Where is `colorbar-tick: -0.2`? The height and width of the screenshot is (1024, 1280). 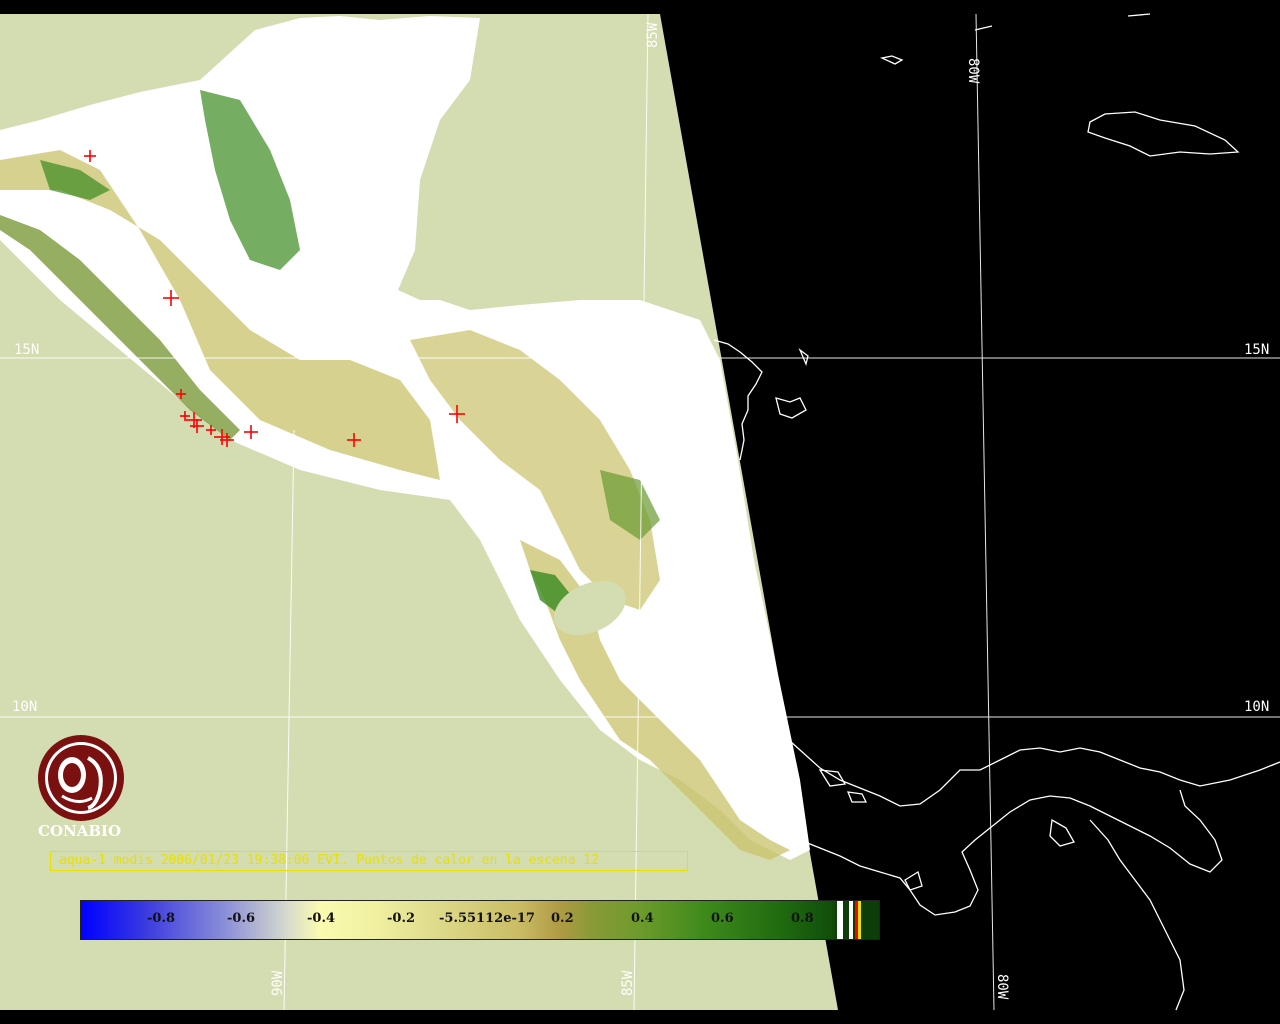
colorbar-tick: -0.2 is located at coordinates (401, 918).